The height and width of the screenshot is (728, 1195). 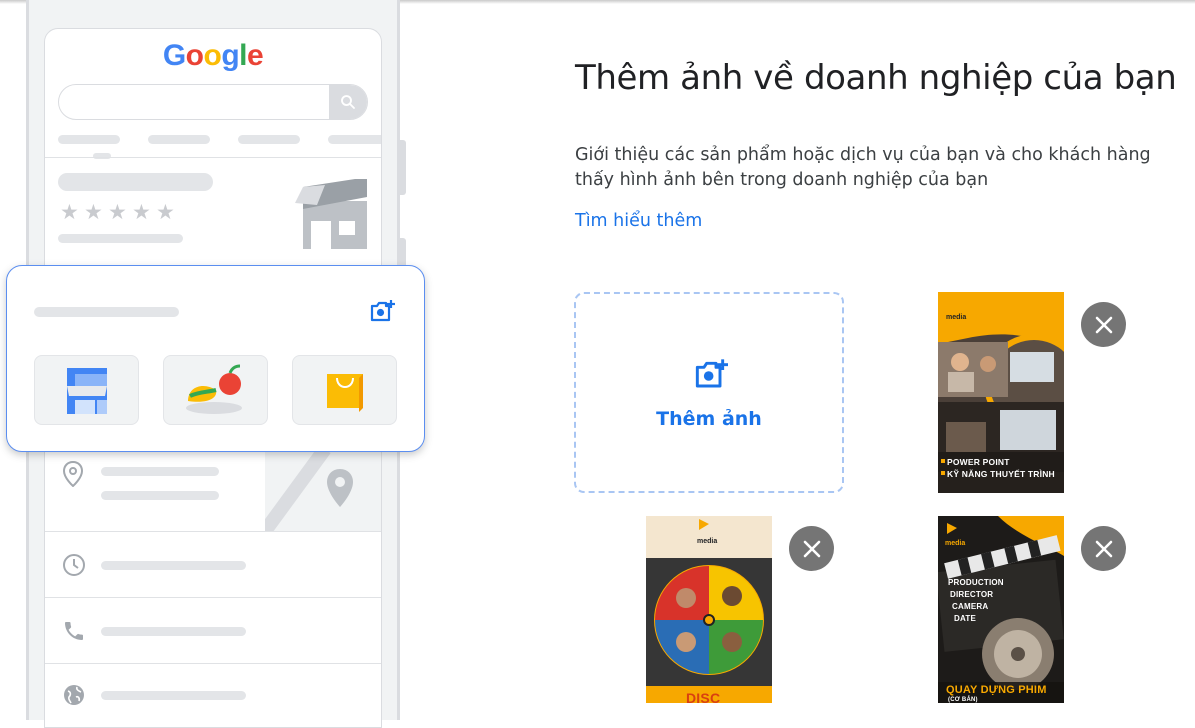 I want to click on search-icon, so click(x=348, y=102).